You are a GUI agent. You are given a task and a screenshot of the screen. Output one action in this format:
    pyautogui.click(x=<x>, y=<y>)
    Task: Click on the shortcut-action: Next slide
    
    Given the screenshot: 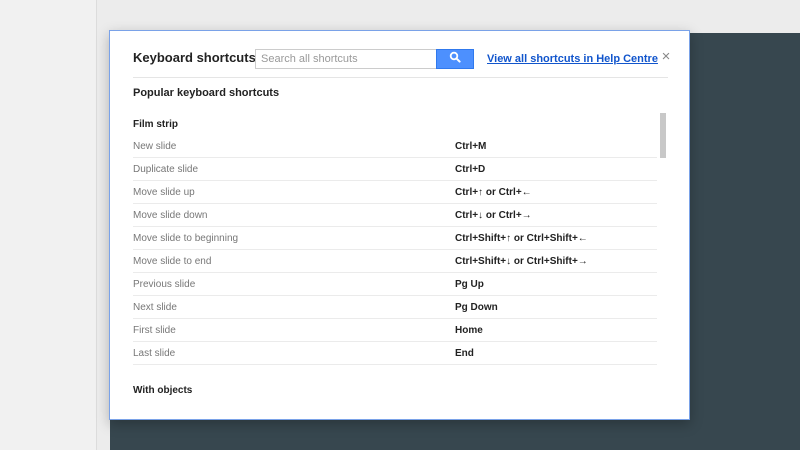 What is the action you would take?
    pyautogui.click(x=155, y=307)
    